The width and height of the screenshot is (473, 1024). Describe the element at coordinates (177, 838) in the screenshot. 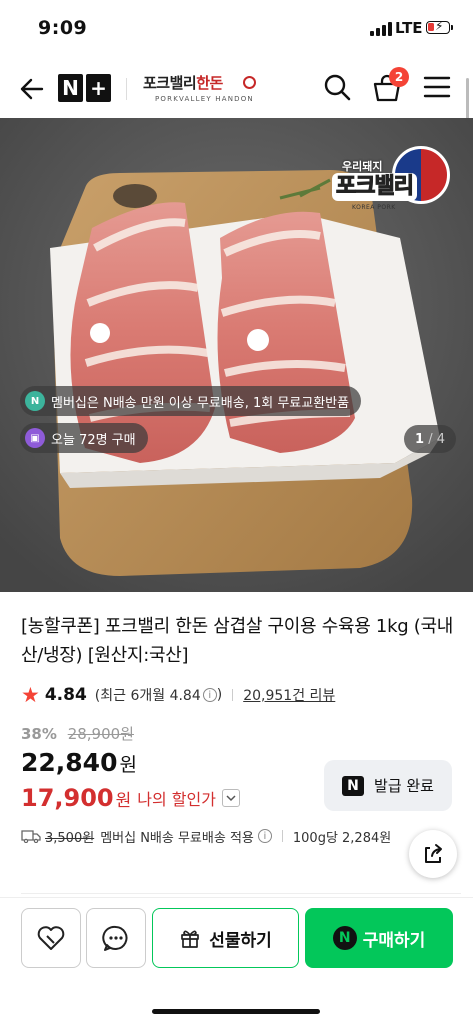

I see `shipping-text: 멤버십 N배송 무료배송 적용` at that location.